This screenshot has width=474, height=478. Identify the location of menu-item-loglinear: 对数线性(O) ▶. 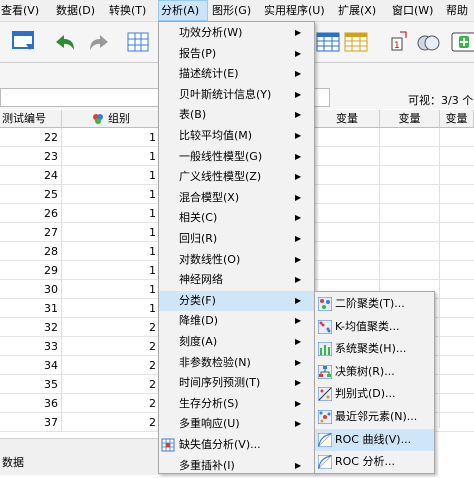
(236, 260).